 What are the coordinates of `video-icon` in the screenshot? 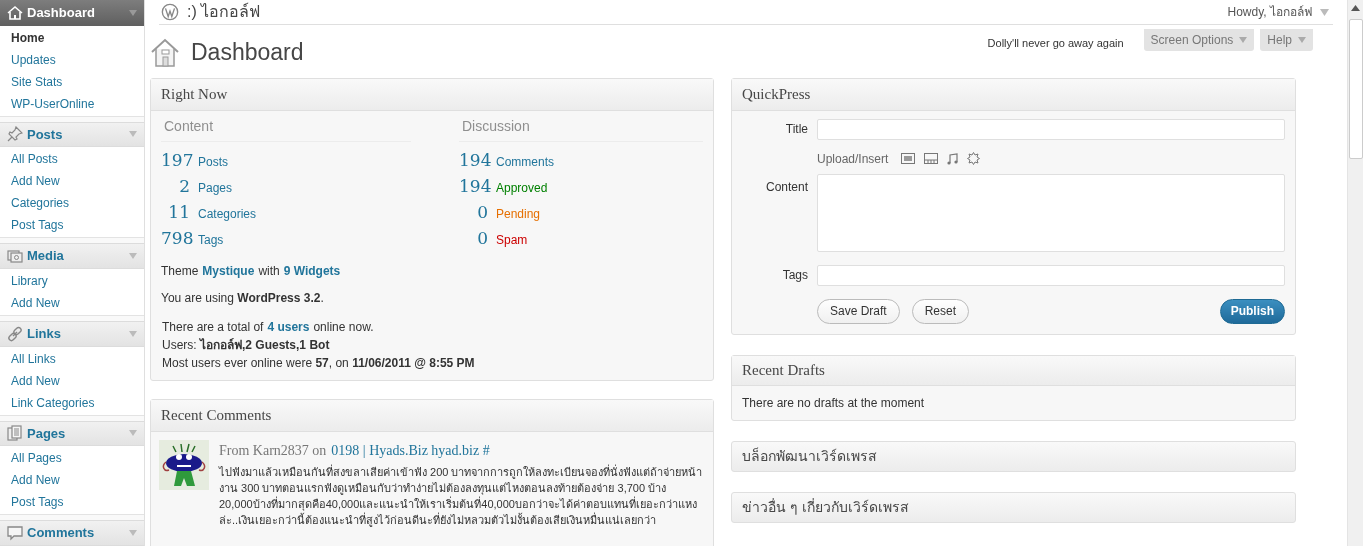 It's located at (931, 158).